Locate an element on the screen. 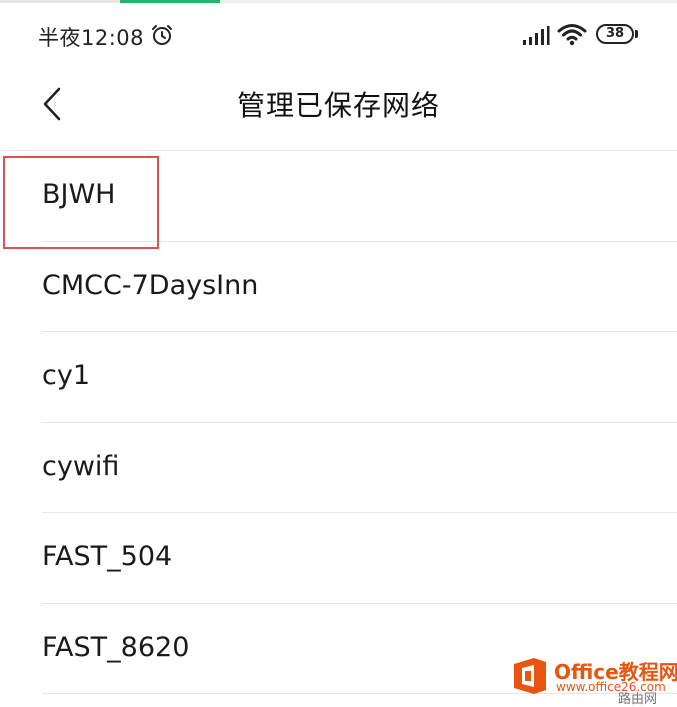 The width and height of the screenshot is (677, 707). battery-icon: 38 is located at coordinates (615, 34).